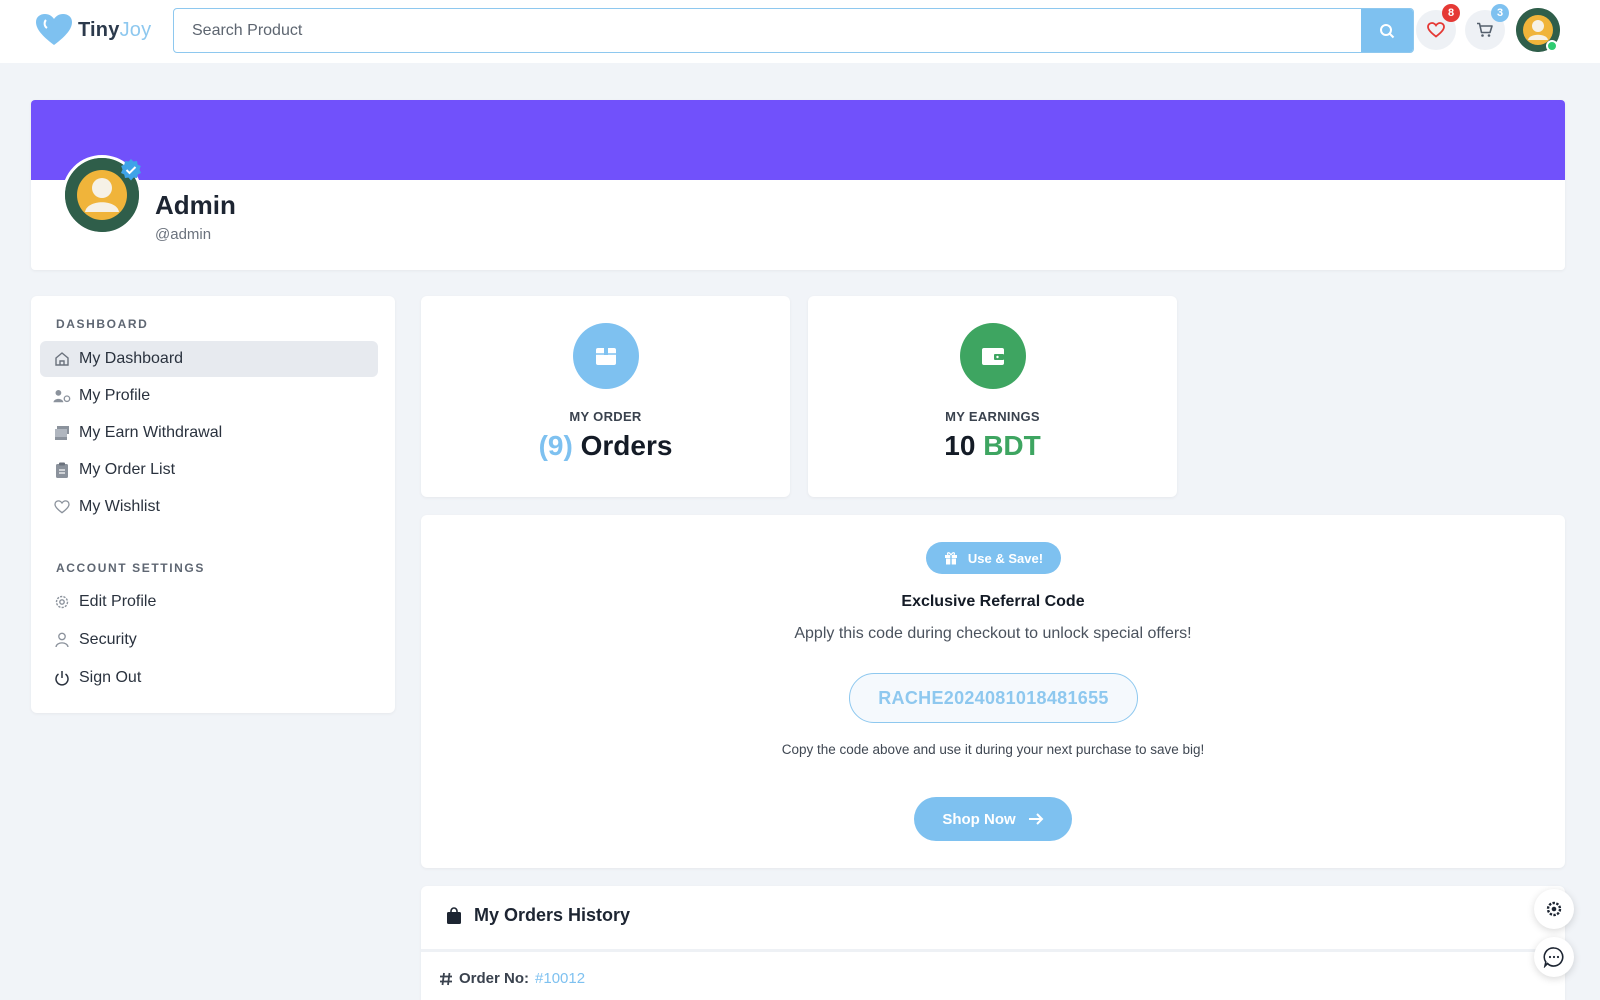 The height and width of the screenshot is (1000, 1600). I want to click on shop-now-button: Shop Now, so click(993, 819).